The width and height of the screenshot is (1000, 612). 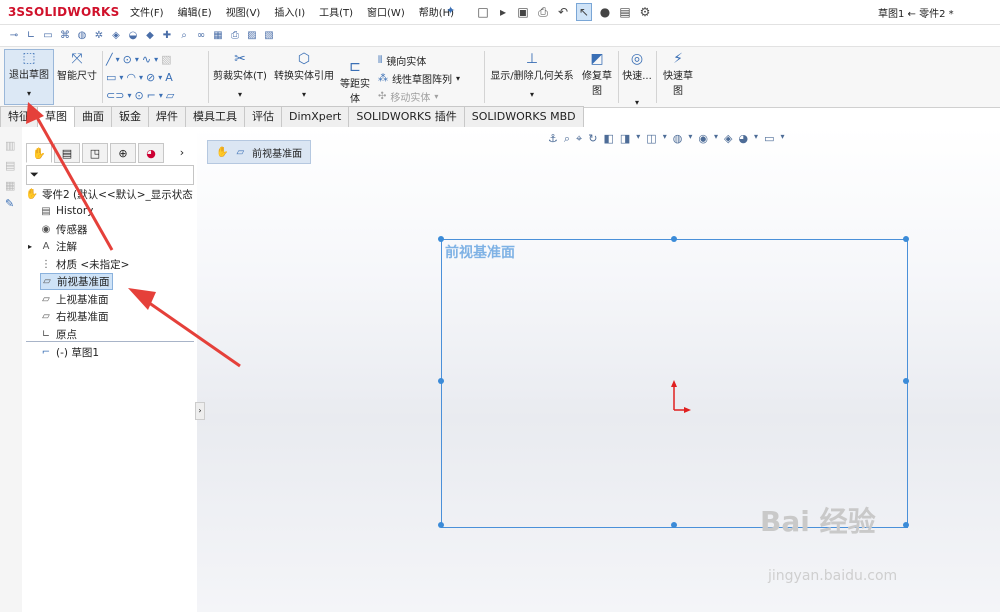 What do you see at coordinates (166, 59) in the screenshot?
I see `surface-icon: ▧` at bounding box center [166, 59].